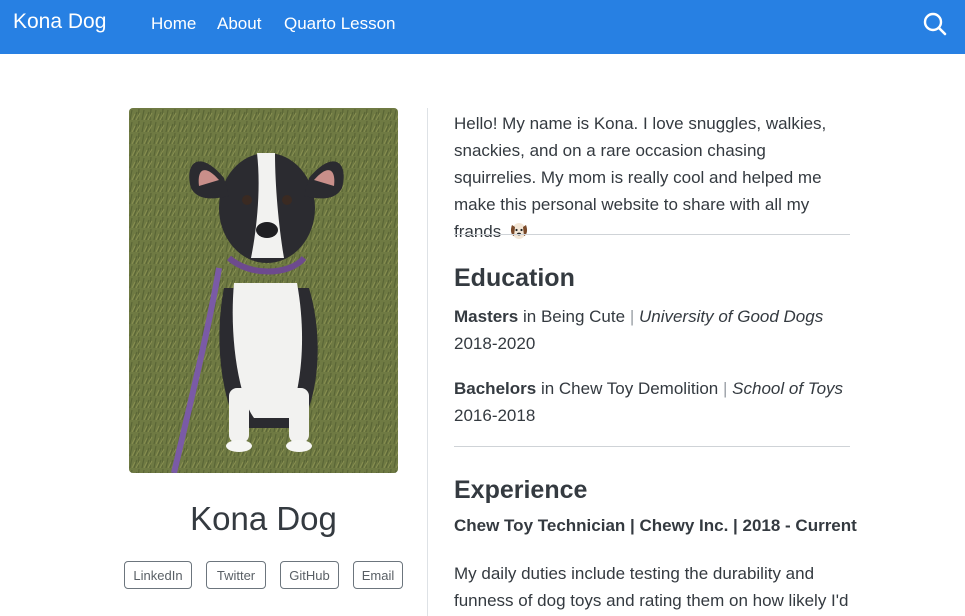 This screenshot has width=965, height=616. I want to click on school: University of Good Dogs, so click(731, 316).